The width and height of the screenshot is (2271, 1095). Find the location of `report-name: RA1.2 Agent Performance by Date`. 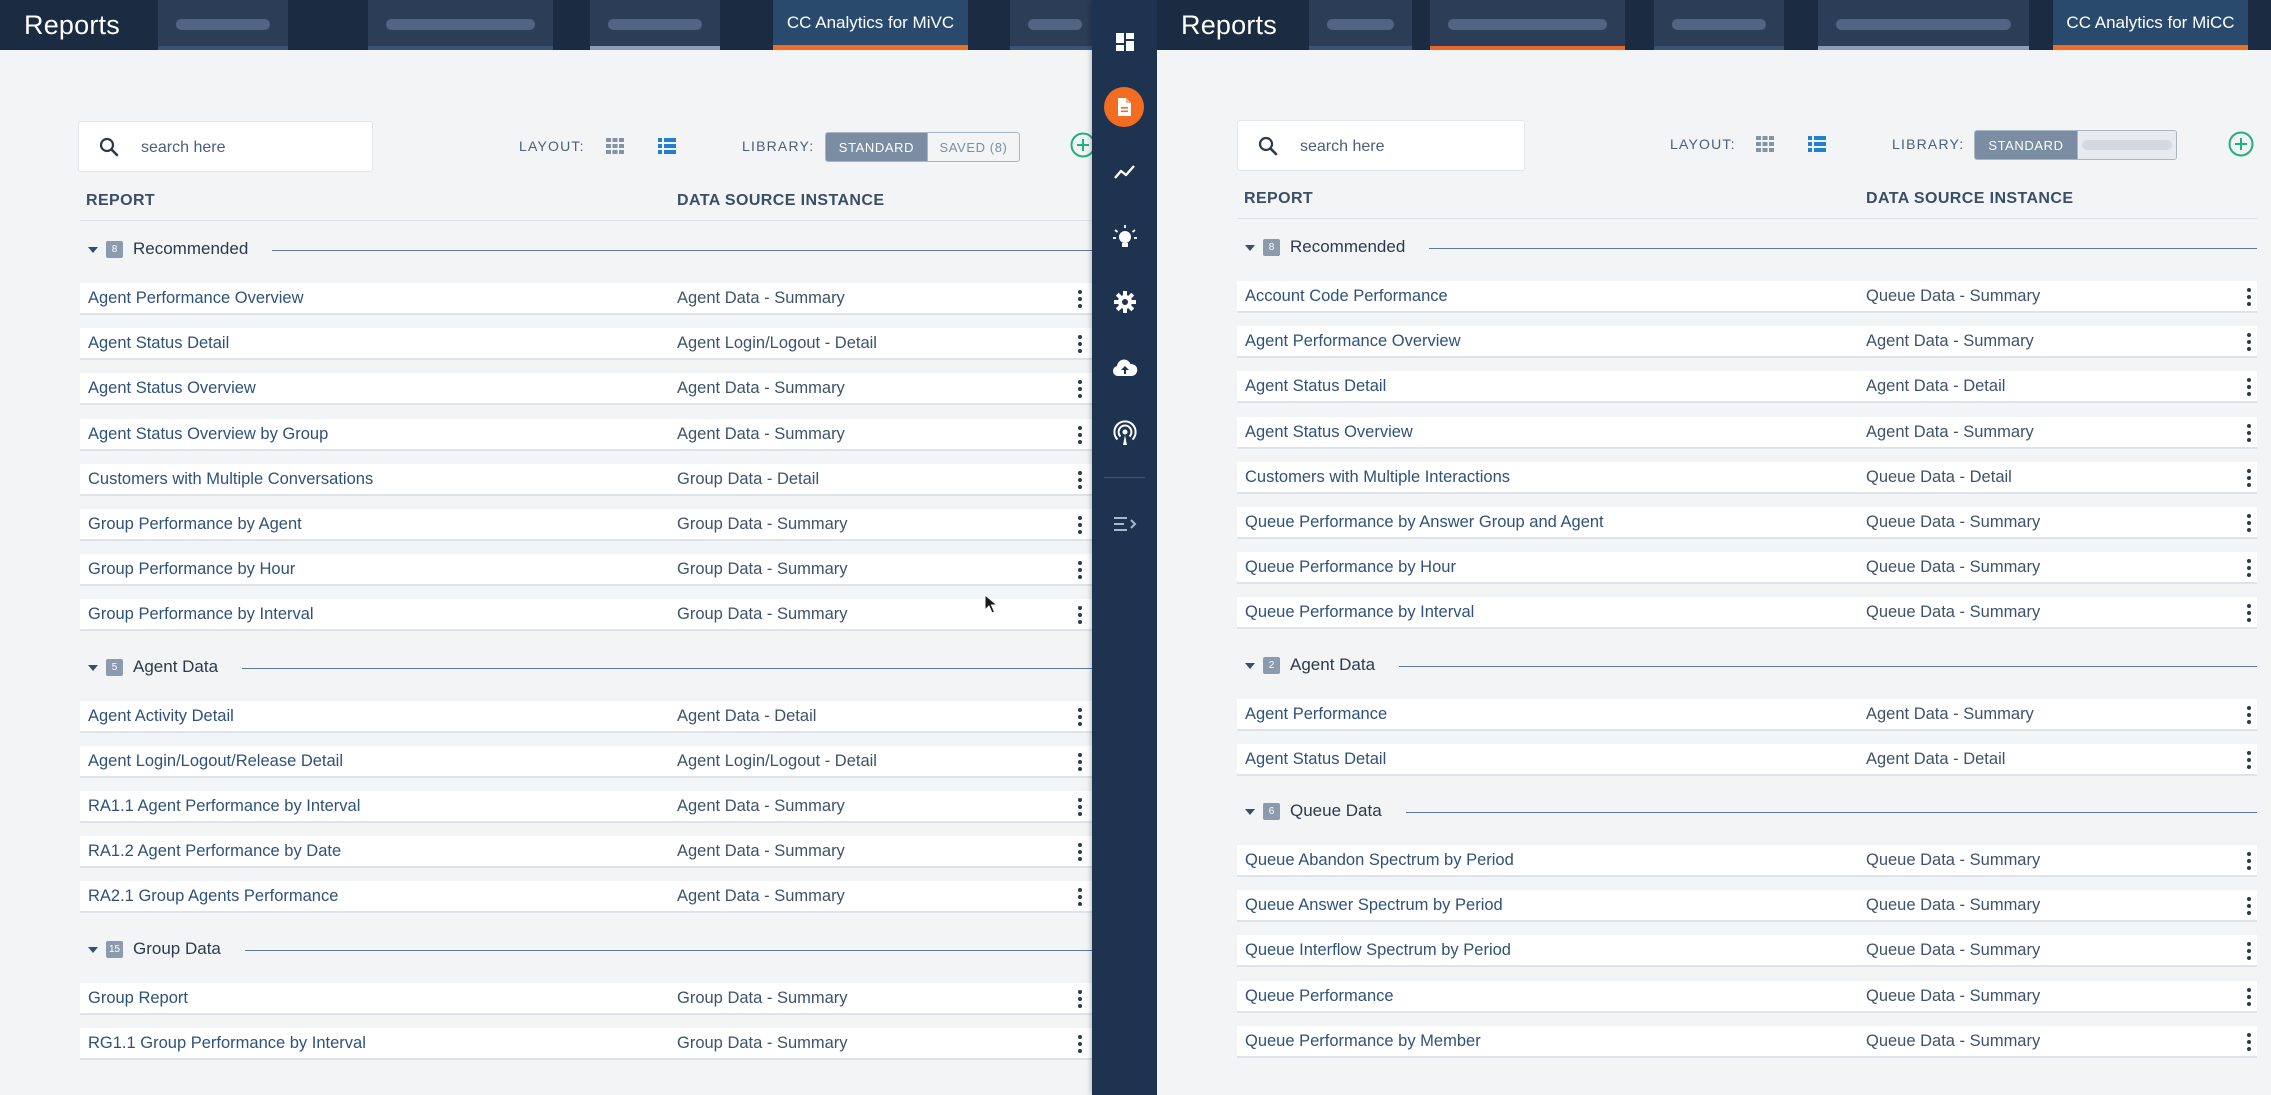

report-name: RA1.2 Agent Performance by Date is located at coordinates (214, 851).